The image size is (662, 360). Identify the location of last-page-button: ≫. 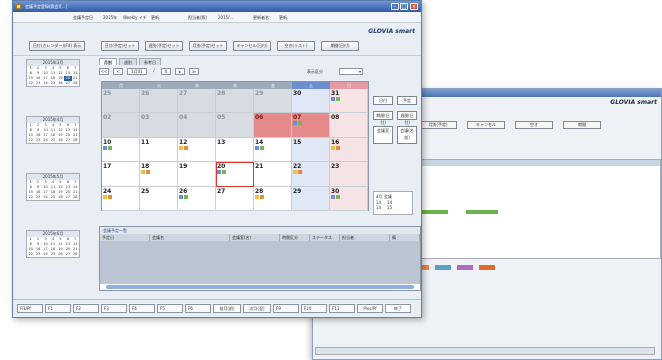
(194, 71).